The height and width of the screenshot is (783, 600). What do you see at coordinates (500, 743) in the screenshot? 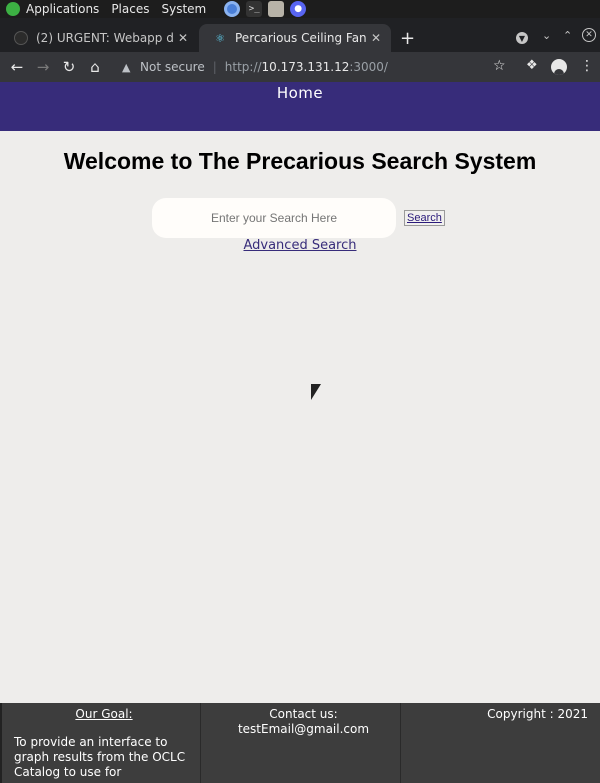
I see `footer-copyright: Copyright : 2021` at bounding box center [500, 743].